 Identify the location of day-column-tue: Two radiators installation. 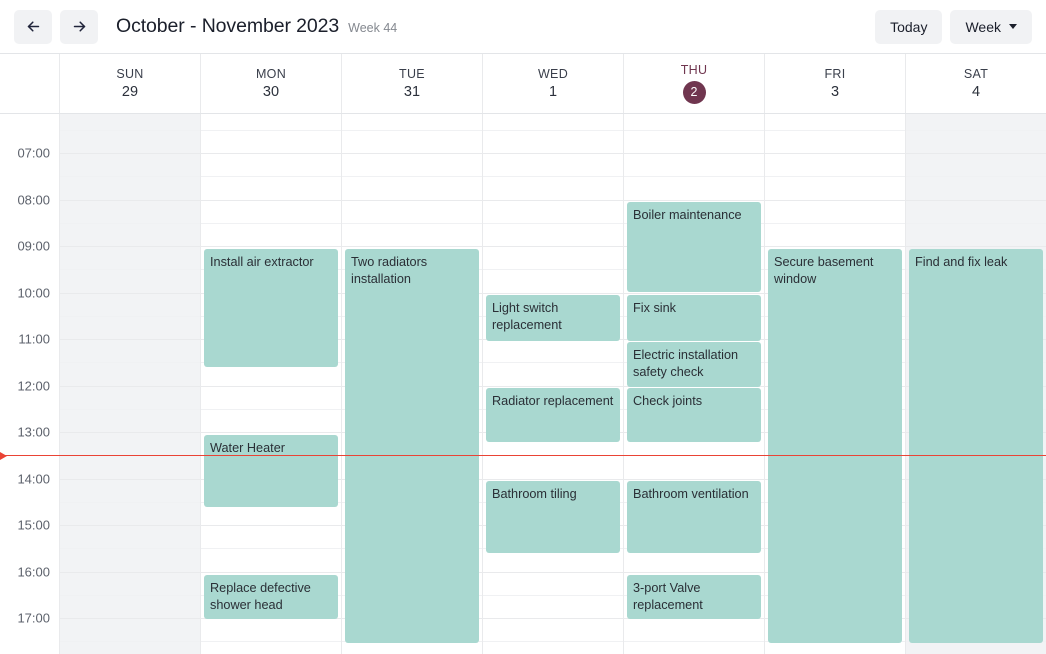
(412, 384).